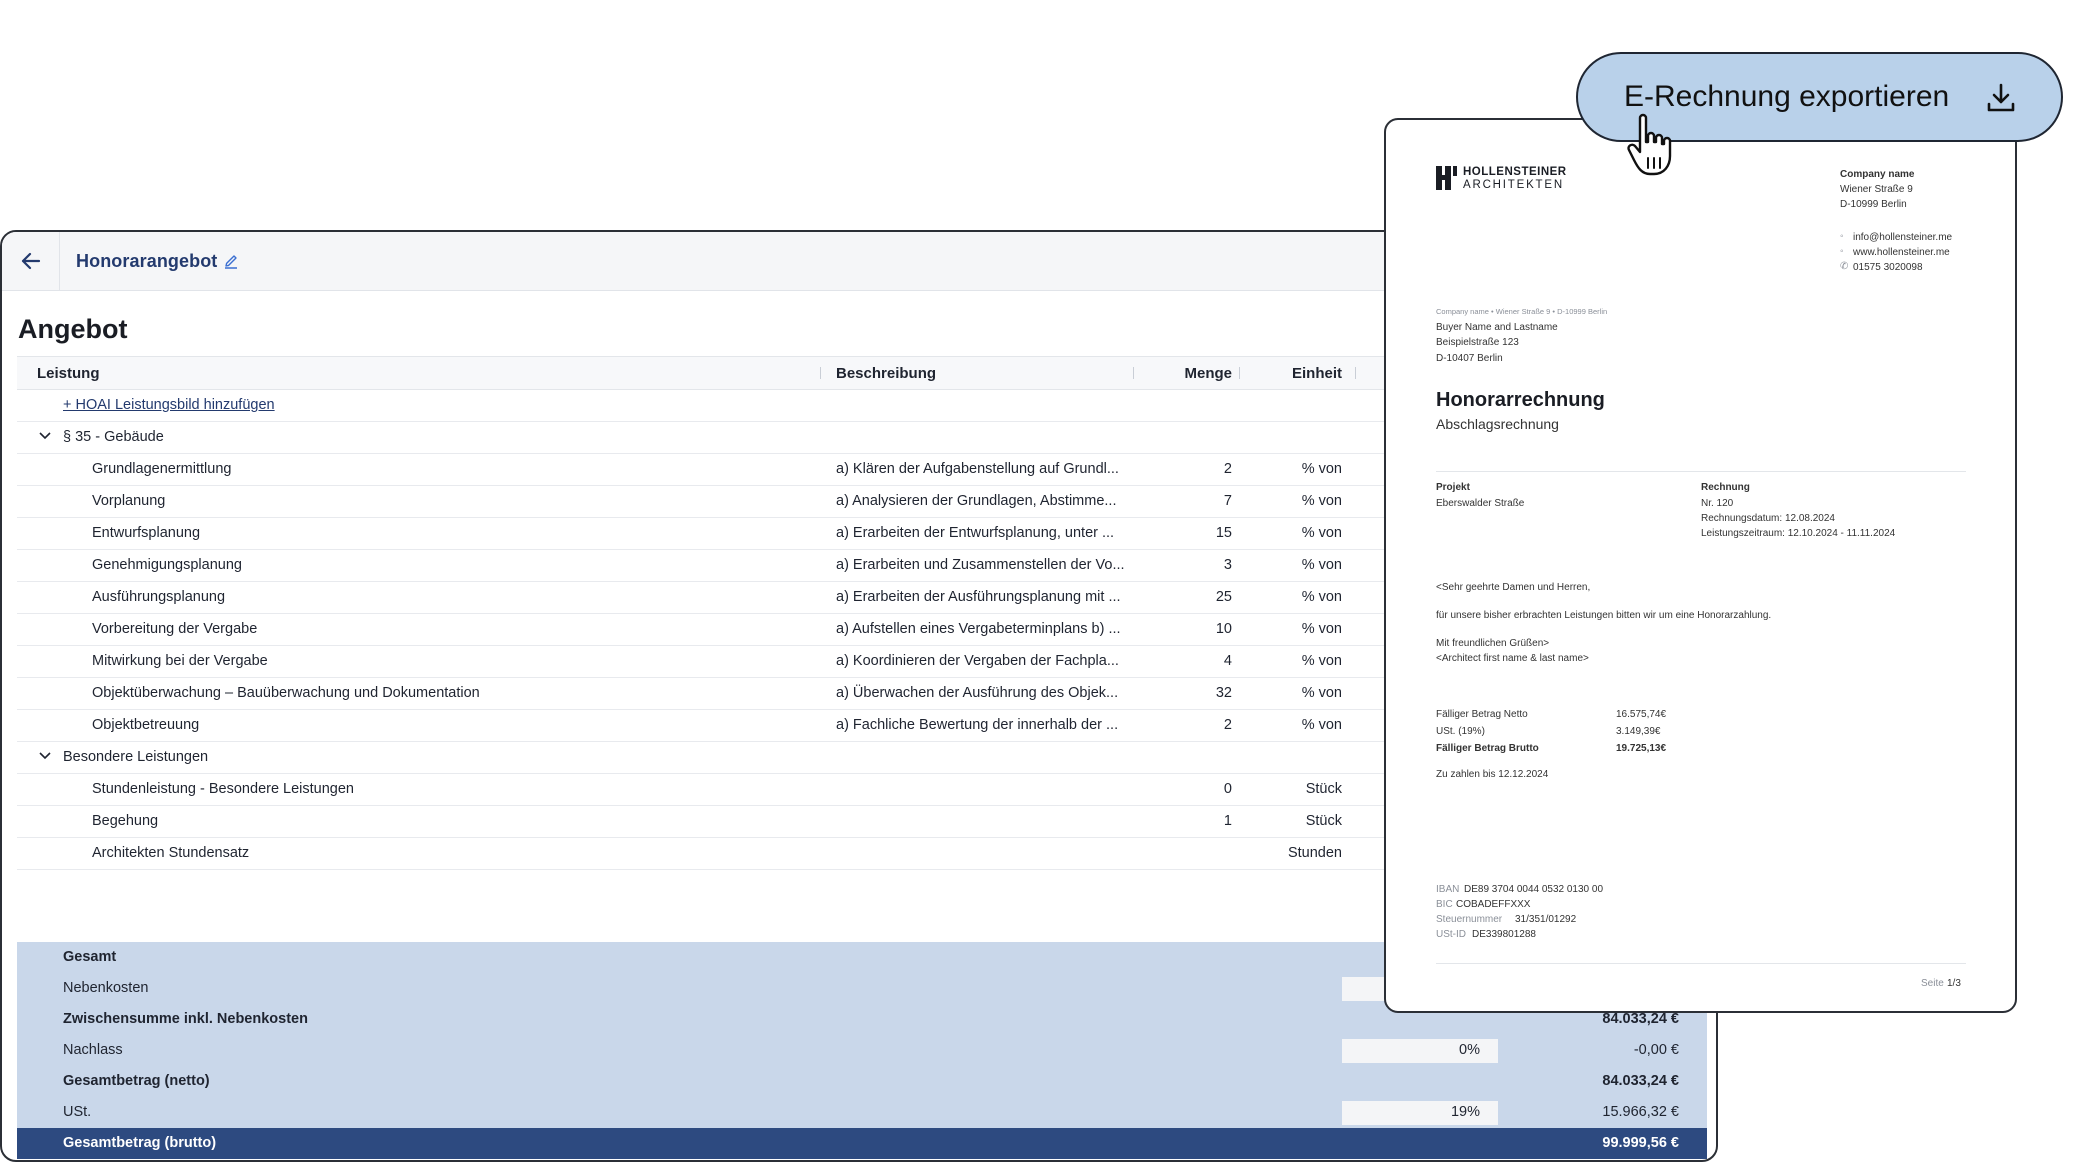  Describe the element at coordinates (1513, 185) in the screenshot. I see `logo-line2: ARCHITEKTEN` at that location.